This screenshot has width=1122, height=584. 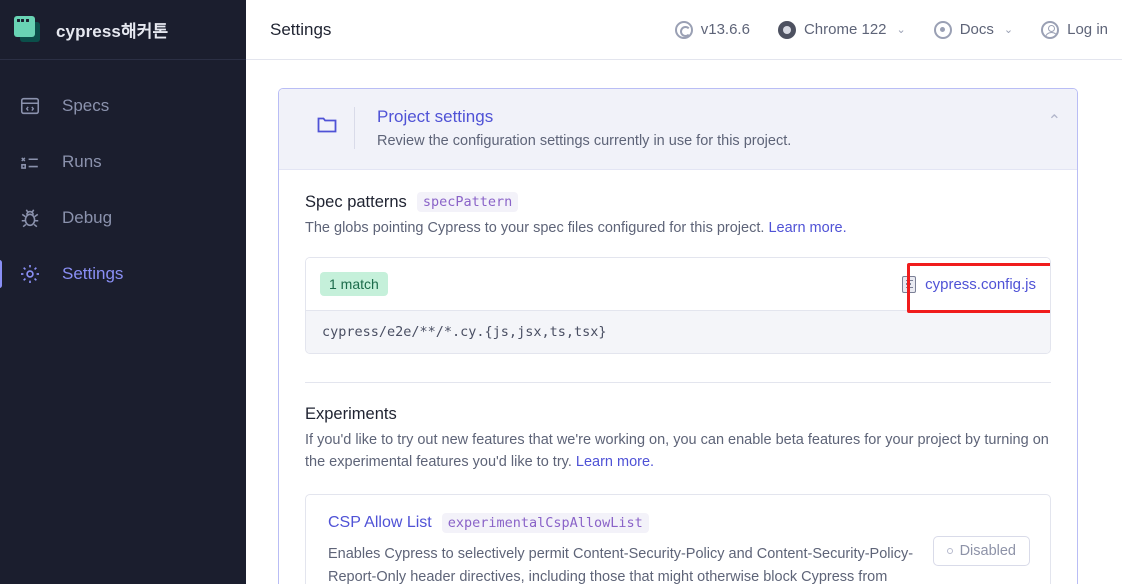 I want to click on login-label: Log in, so click(x=1087, y=29).